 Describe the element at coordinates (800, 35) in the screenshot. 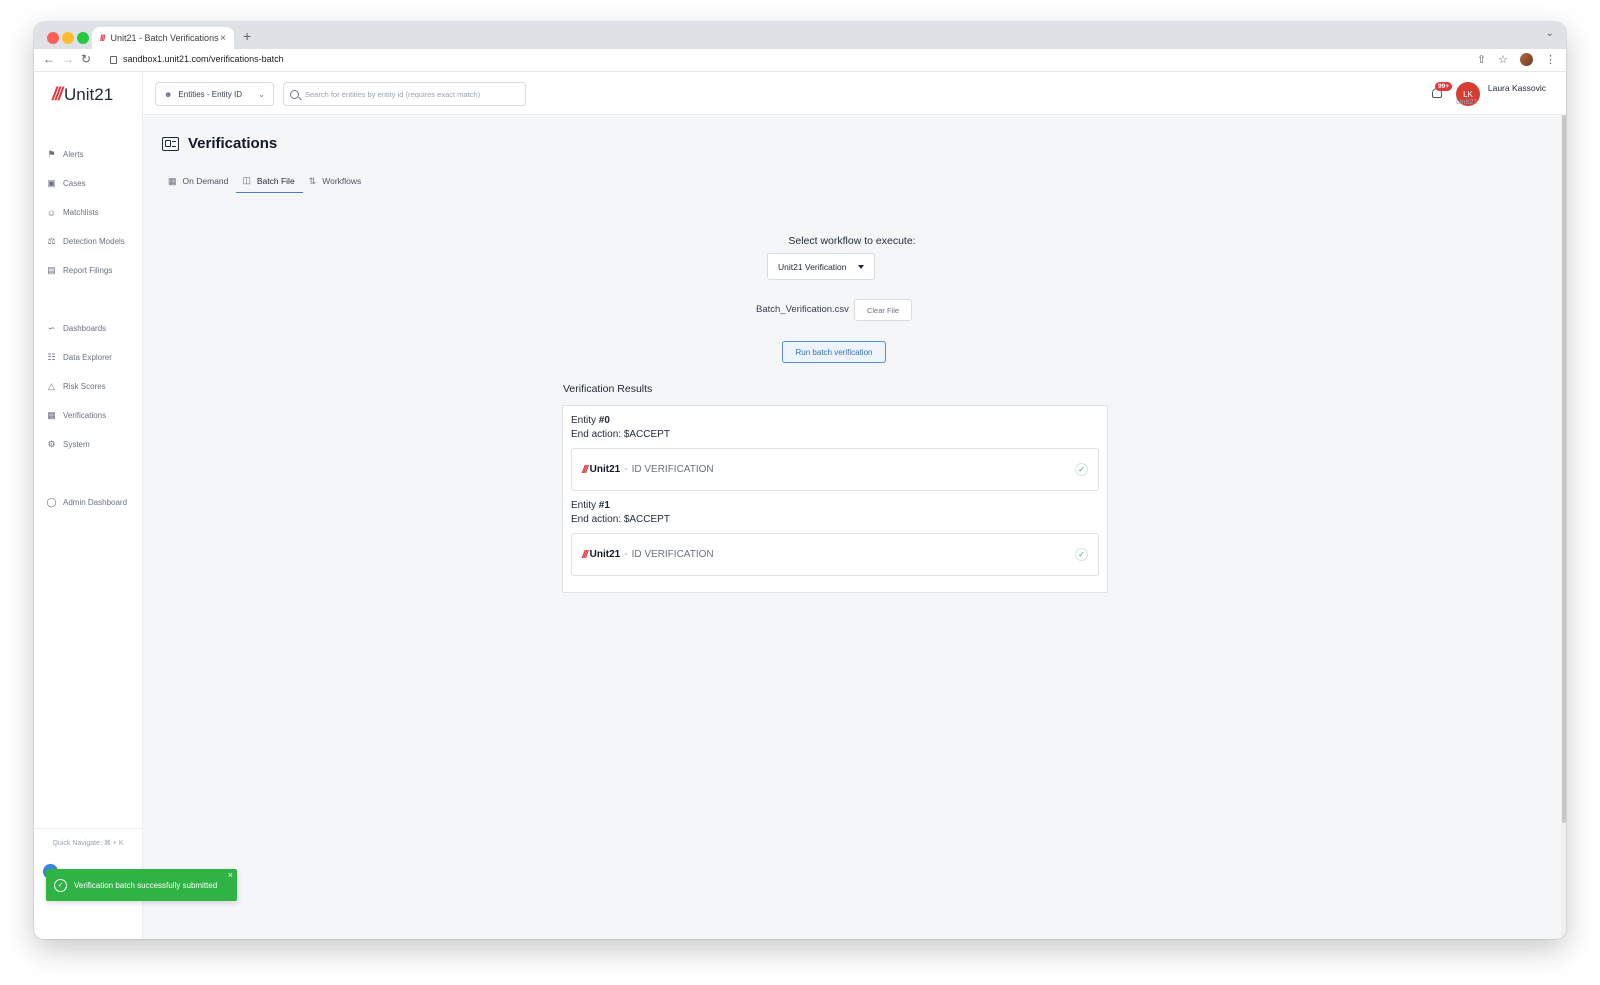

I see `browser-tab-strip: /// Unit21 - Batch Verifications × + ⌄` at that location.